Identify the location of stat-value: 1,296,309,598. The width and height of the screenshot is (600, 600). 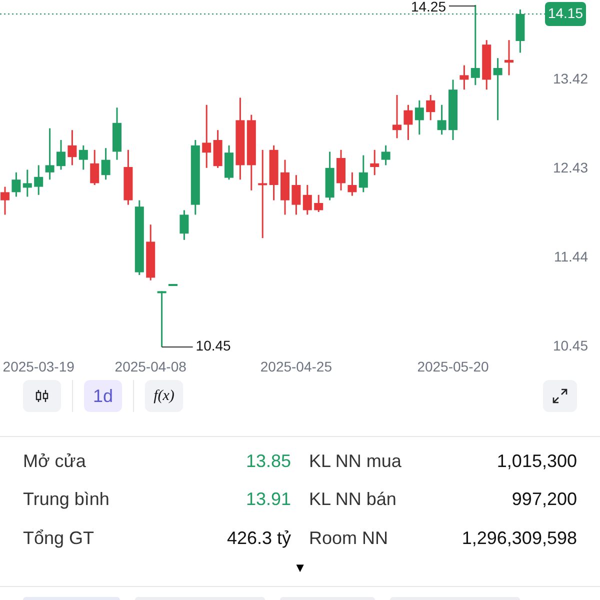
(519, 538).